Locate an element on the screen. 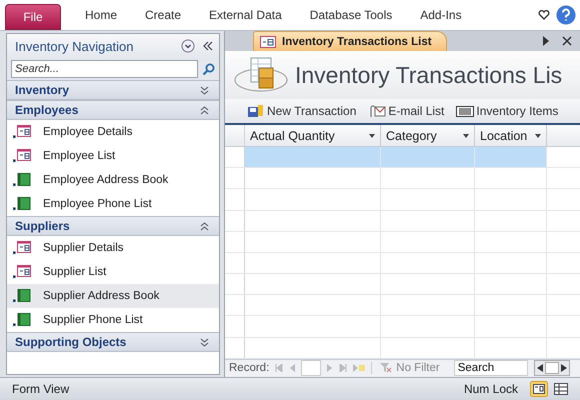  num-lock-status: Num Lock is located at coordinates (491, 389).